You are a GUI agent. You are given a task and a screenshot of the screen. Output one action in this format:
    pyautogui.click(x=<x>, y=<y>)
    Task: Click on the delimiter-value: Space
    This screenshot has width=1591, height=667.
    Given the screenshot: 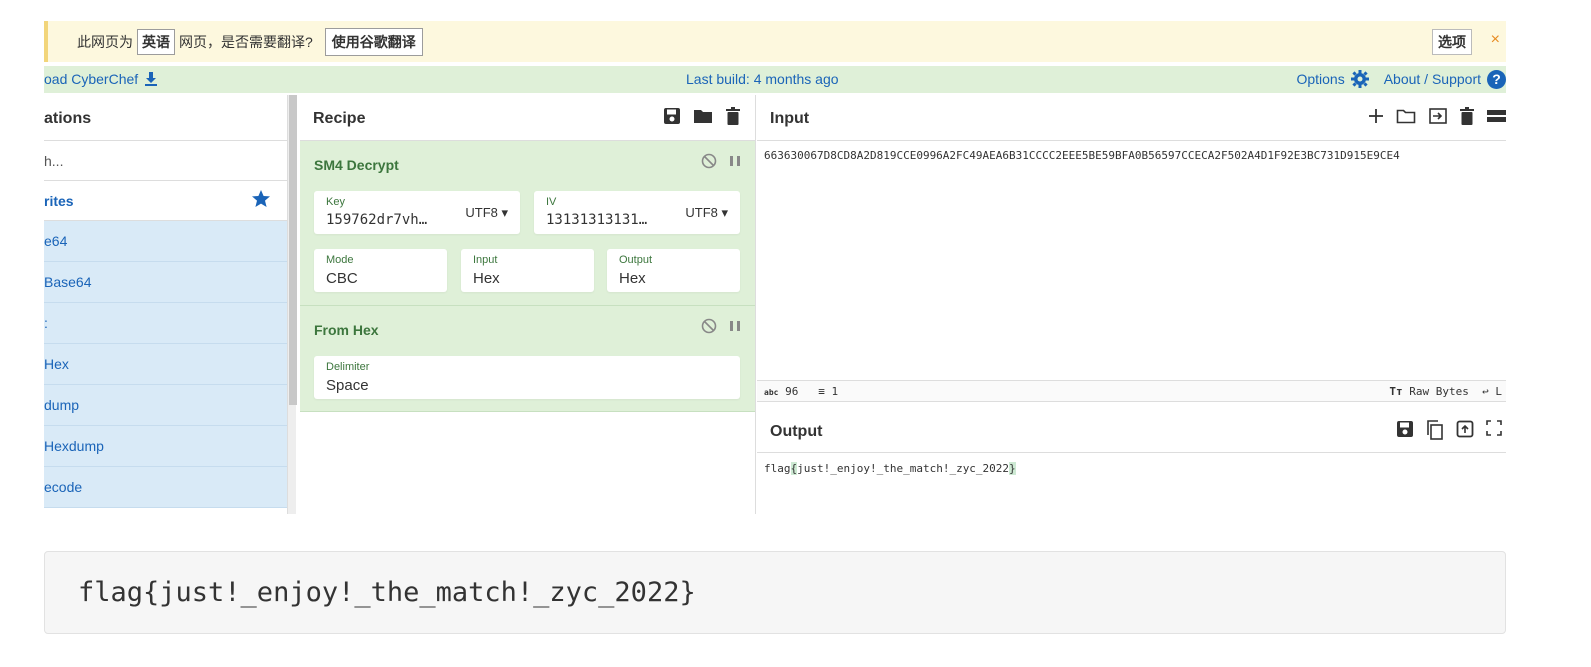 What is the action you would take?
    pyautogui.click(x=347, y=385)
    